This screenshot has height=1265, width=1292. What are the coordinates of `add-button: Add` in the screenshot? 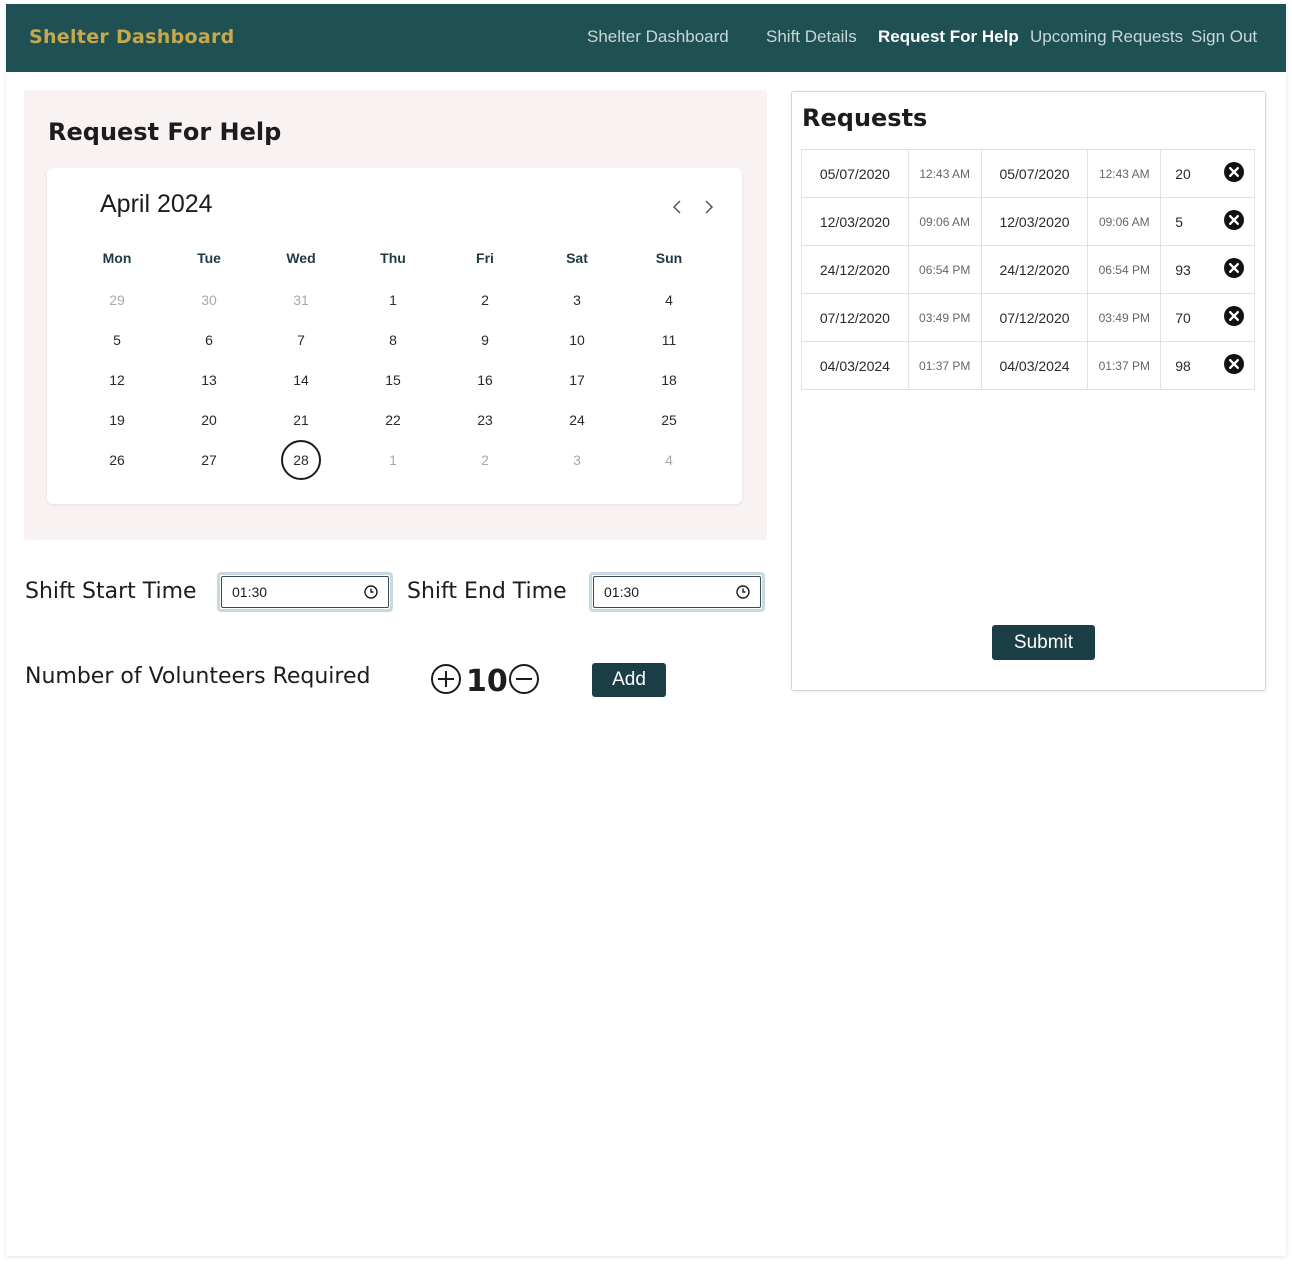 It's located at (629, 680).